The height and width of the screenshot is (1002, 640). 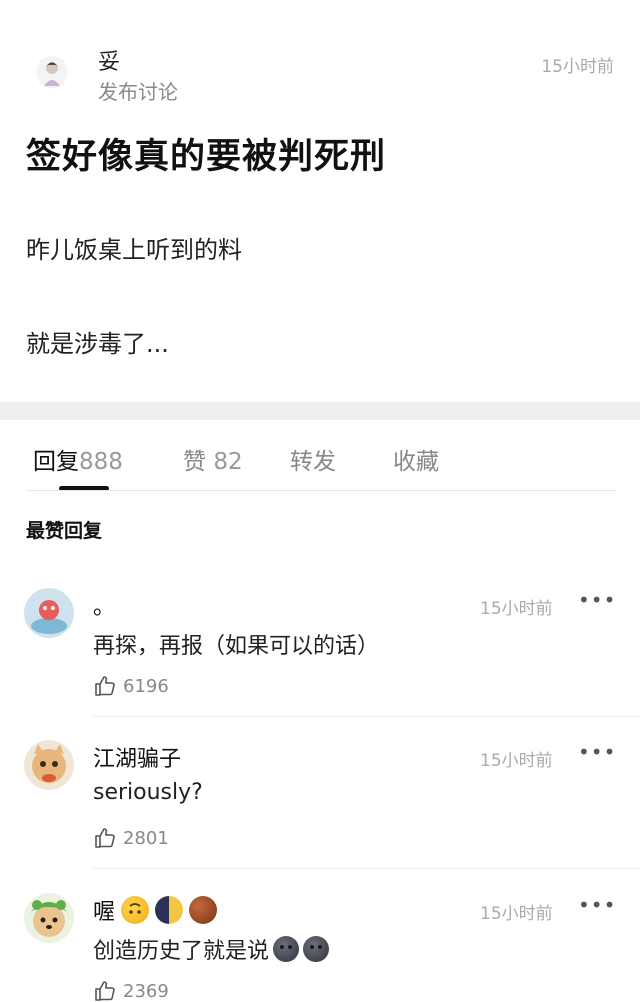 I want to click on post-title: 签好像真的要被判死刑, so click(x=206, y=157).